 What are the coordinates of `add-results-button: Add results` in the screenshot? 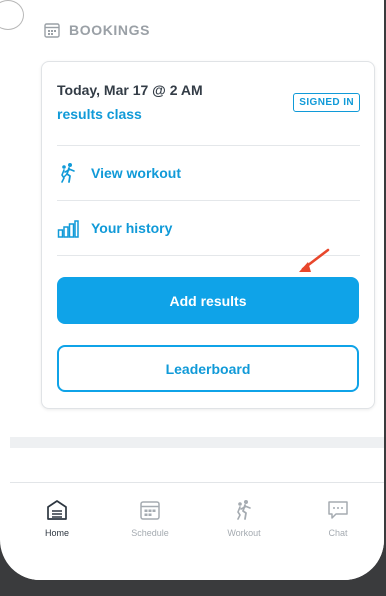 It's located at (208, 300).